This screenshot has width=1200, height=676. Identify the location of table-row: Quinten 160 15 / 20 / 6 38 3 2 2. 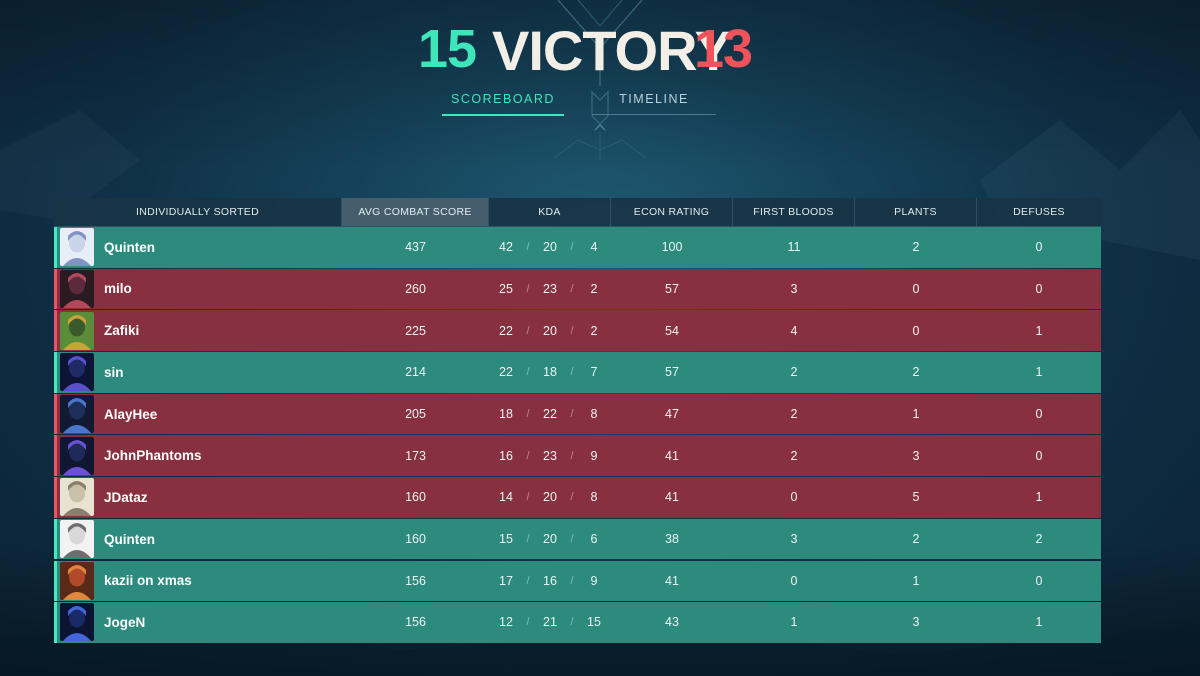
(577, 539).